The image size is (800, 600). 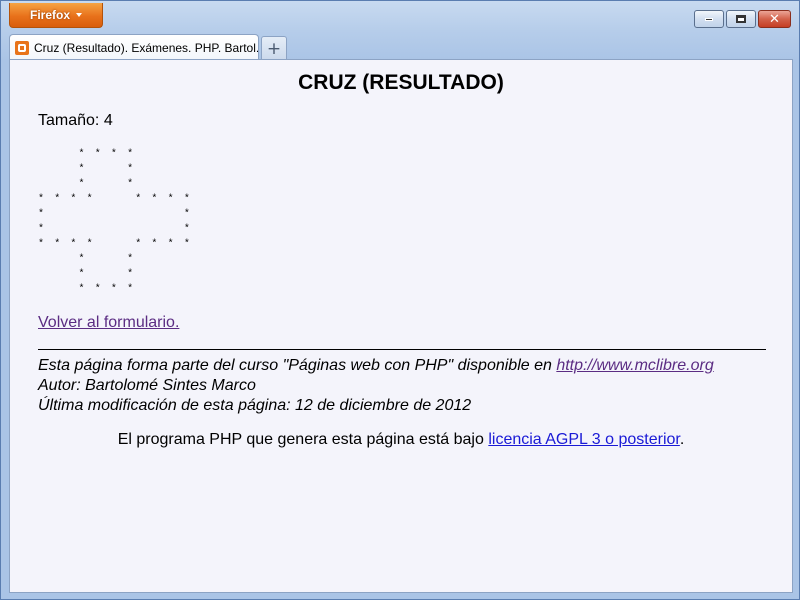 I want to click on license-period: ., so click(x=682, y=439).